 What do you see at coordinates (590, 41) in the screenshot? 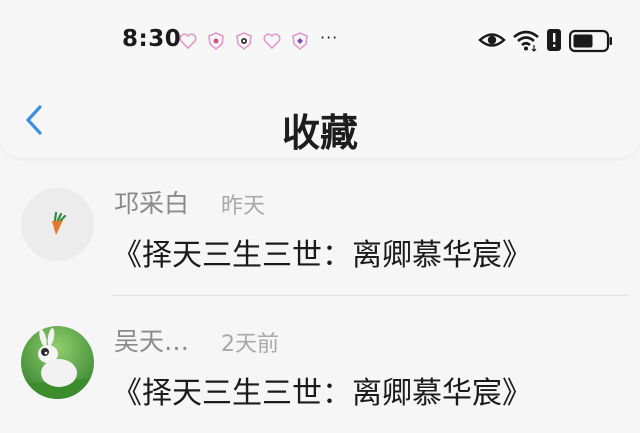
I see `battery-icon` at bounding box center [590, 41].